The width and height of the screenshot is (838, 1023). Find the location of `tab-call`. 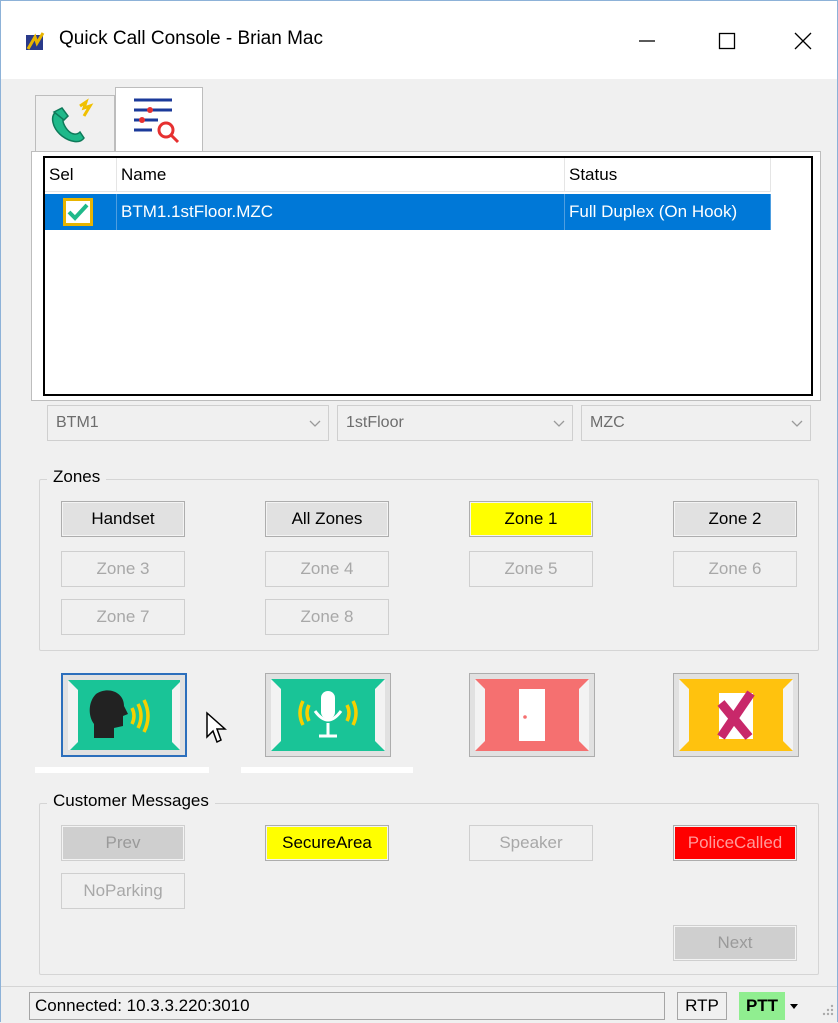

tab-call is located at coordinates (75, 123).